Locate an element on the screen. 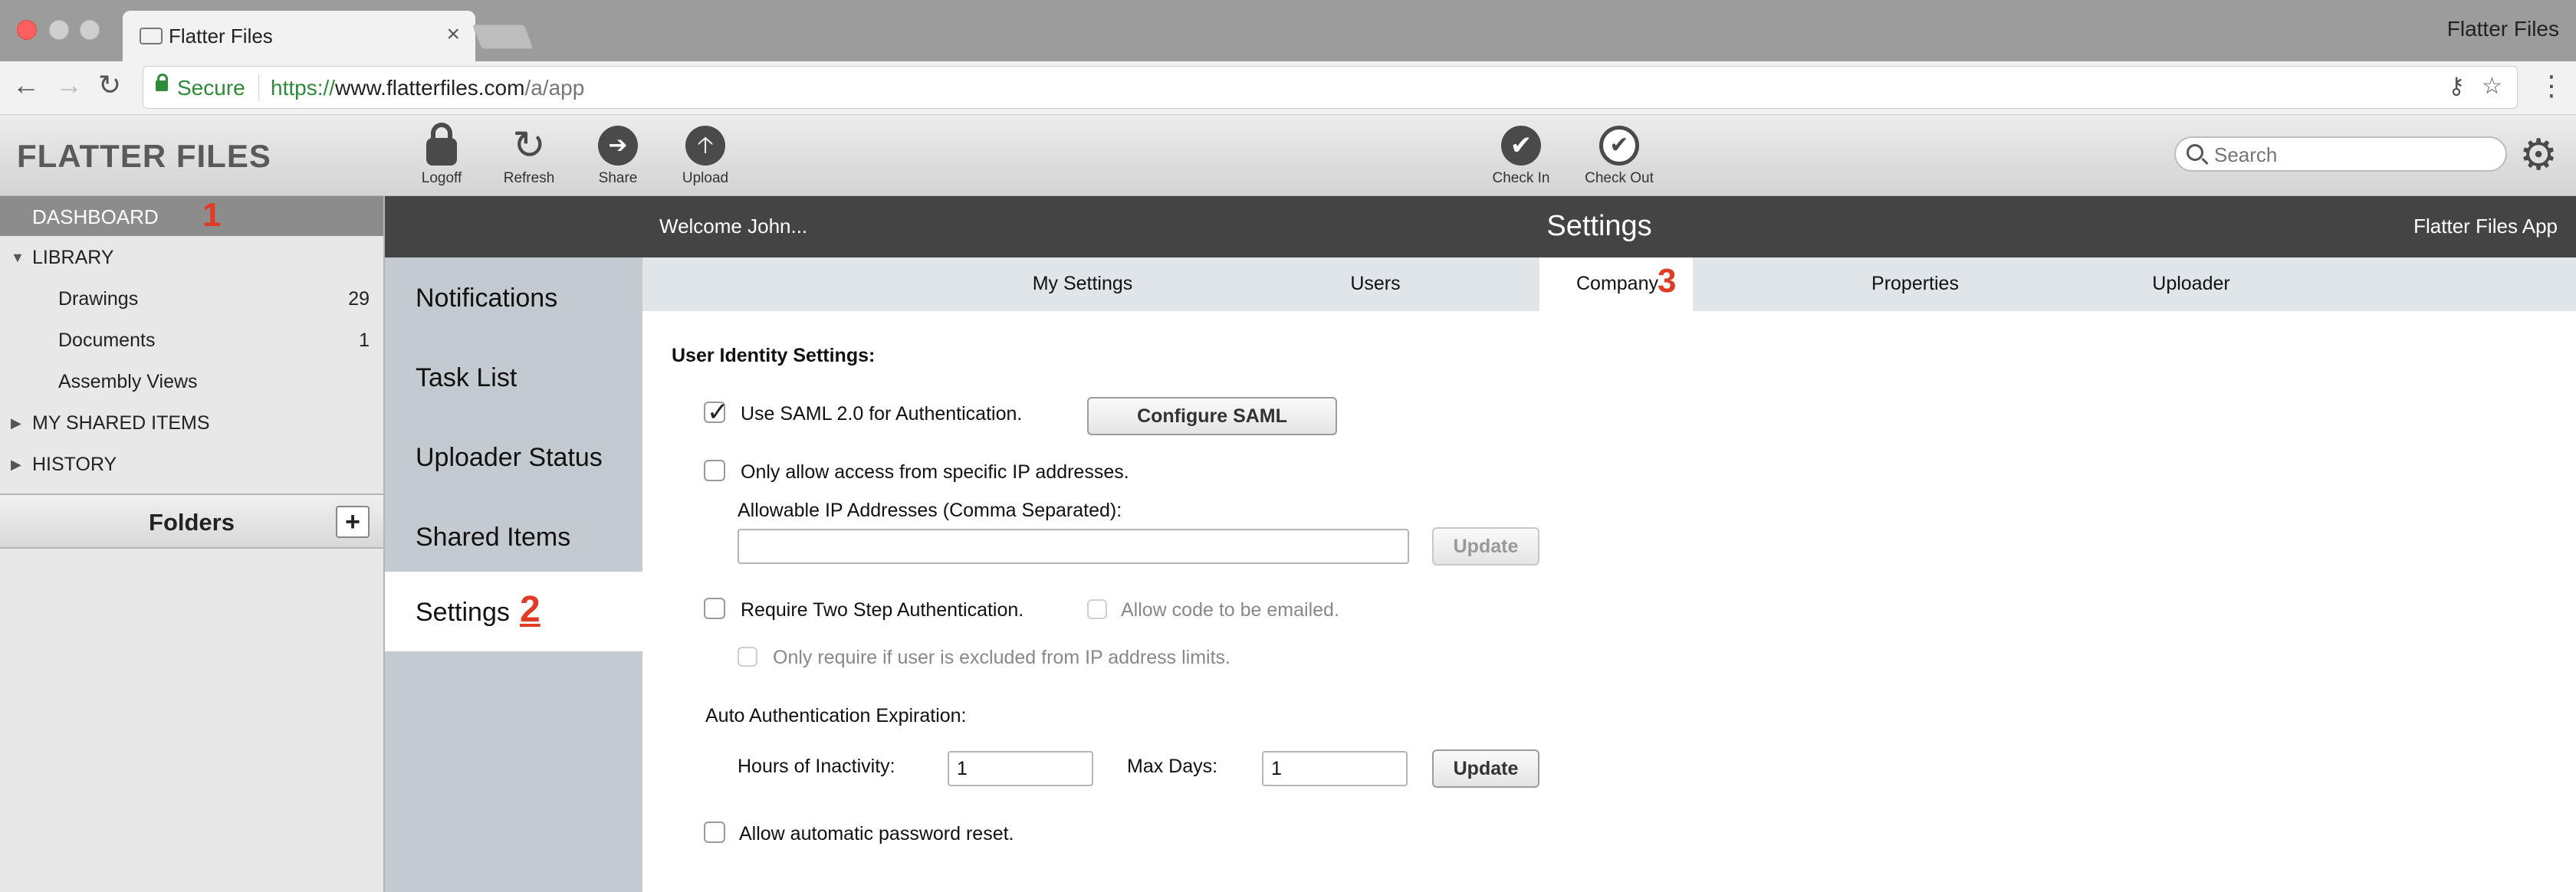 This screenshot has height=892, width=2576. sidebar-item-dashboard: DASHBOARD 1 is located at coordinates (192, 216).